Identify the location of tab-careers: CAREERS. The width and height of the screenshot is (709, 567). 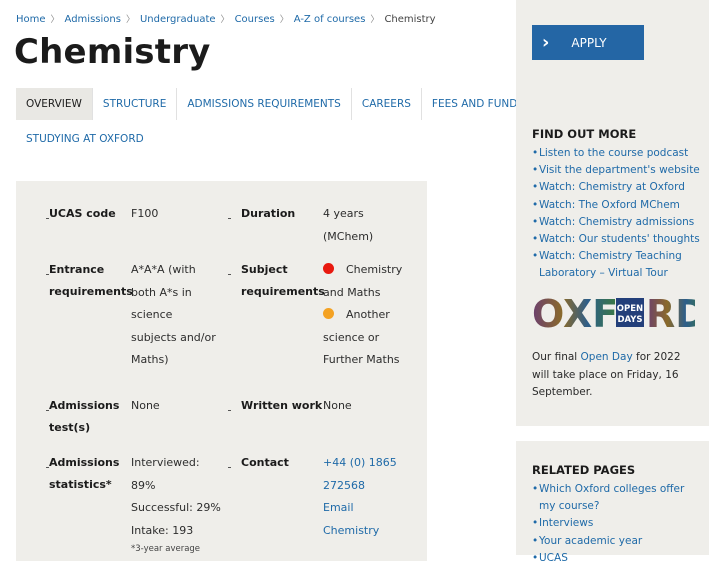
(387, 104).